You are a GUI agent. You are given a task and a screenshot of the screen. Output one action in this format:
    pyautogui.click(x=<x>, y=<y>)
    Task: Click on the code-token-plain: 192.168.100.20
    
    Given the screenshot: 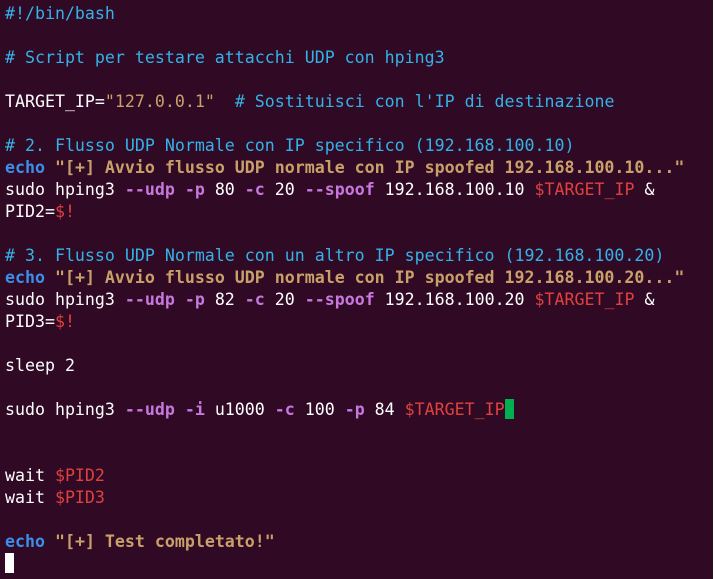 What is the action you would take?
    pyautogui.click(x=454, y=299)
    